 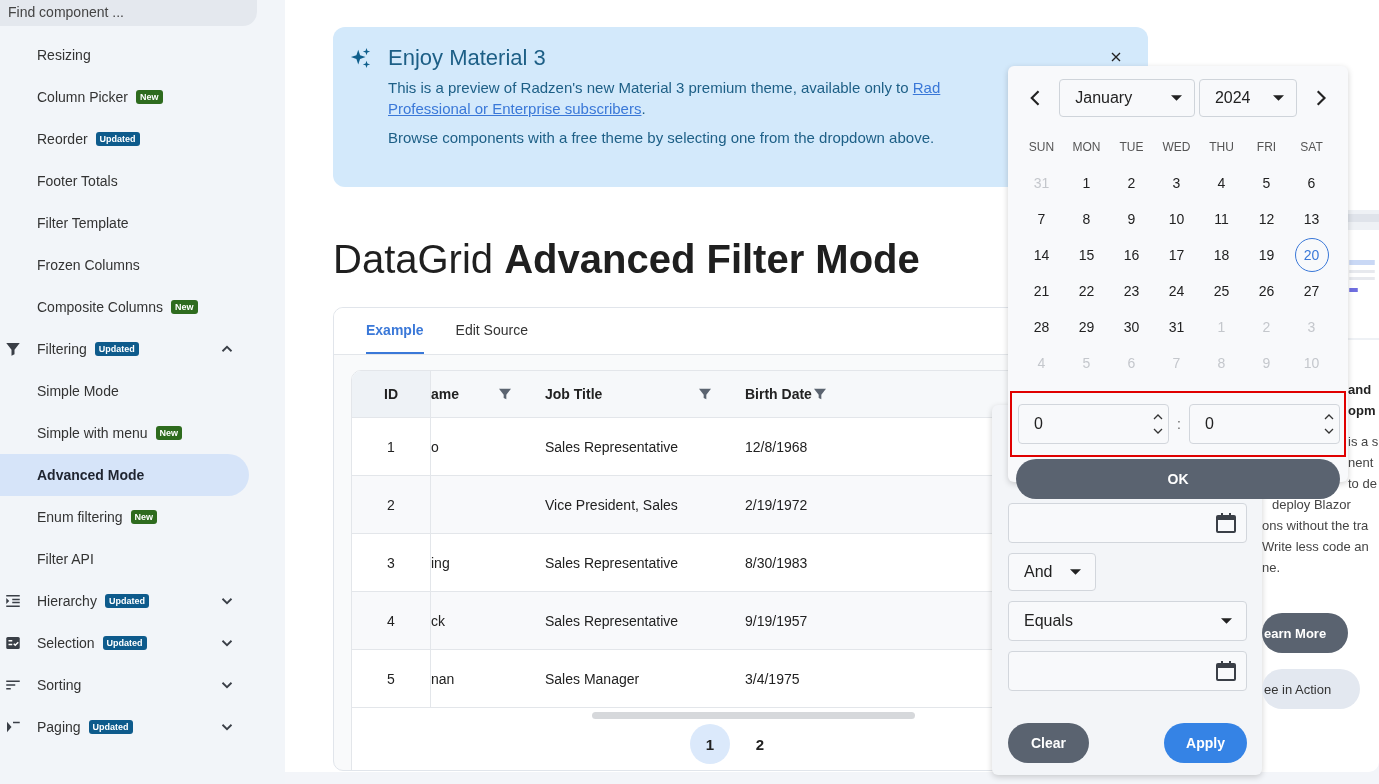 What do you see at coordinates (124, 97) in the screenshot?
I see `nav-item: Column Picker New` at bounding box center [124, 97].